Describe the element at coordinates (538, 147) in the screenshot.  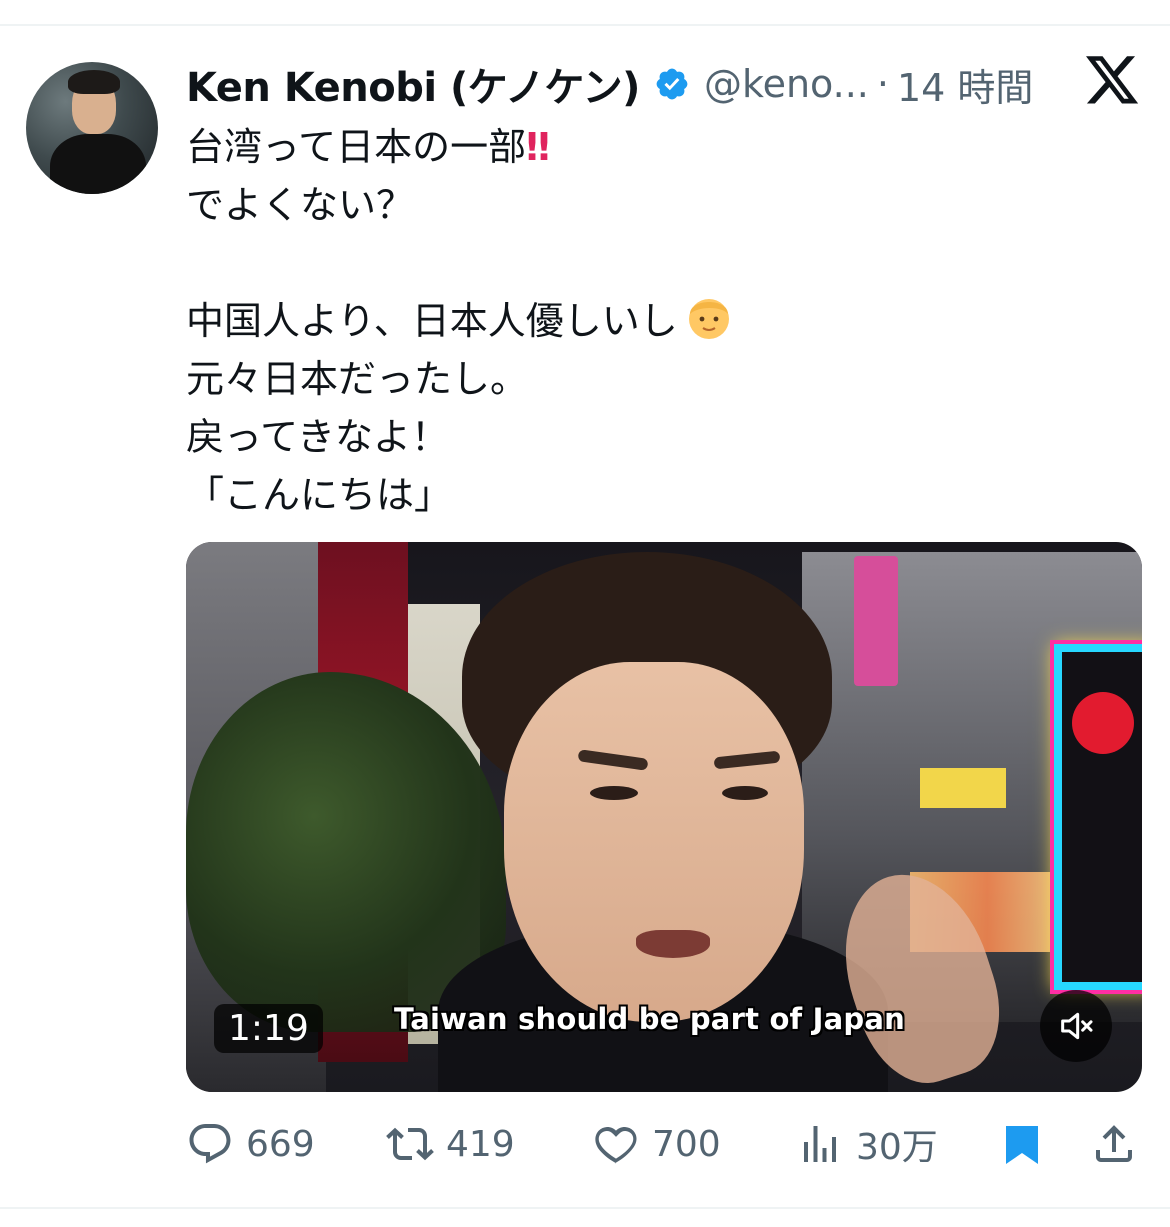
I see `double-exclamation-emoji: ‼` at that location.